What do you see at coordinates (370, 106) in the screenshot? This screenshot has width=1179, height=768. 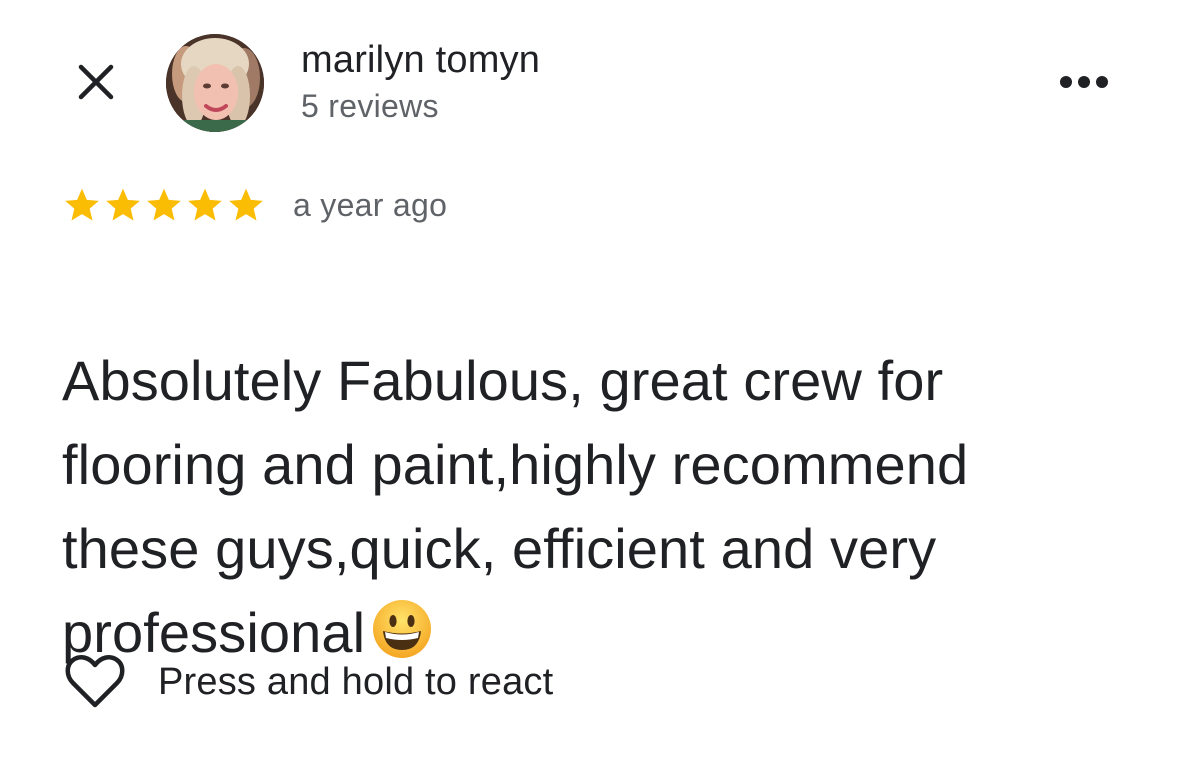 I see `author-review-count: 5 reviews` at bounding box center [370, 106].